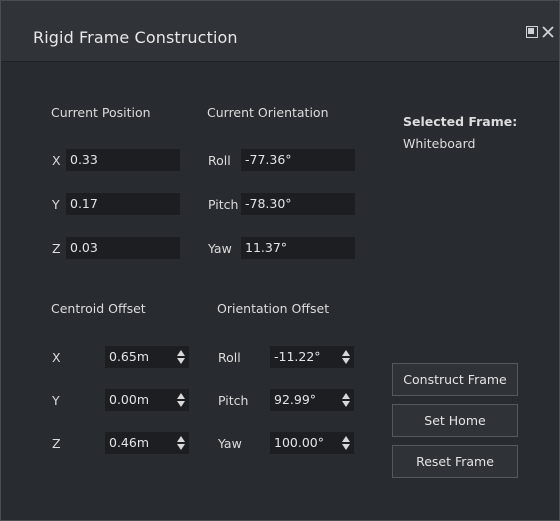  Describe the element at coordinates (280, 31) in the screenshot. I see `title-bar: Rigid Frame Construction` at that location.